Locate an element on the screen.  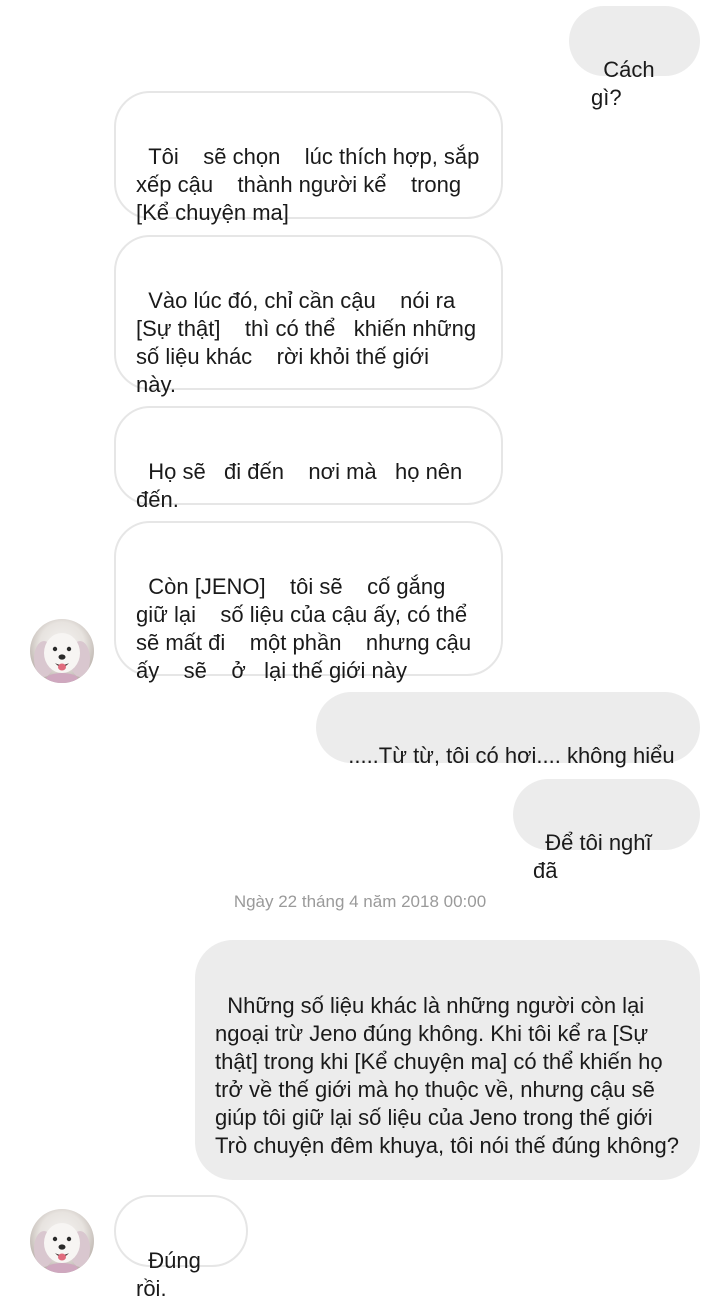
incoming-message-bubble: Họ sẽ đi đến nơi mà họ nên đến. is located at coordinates (308, 459).